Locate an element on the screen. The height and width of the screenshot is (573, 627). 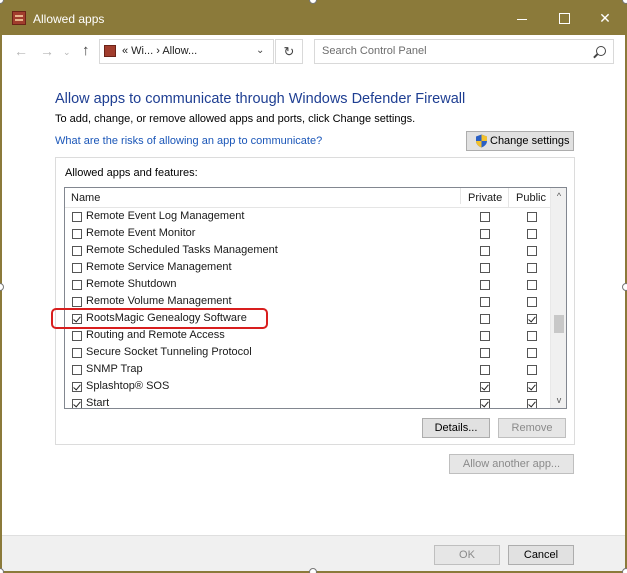
group-label: Allowed apps and features: is located at coordinates (131, 173).